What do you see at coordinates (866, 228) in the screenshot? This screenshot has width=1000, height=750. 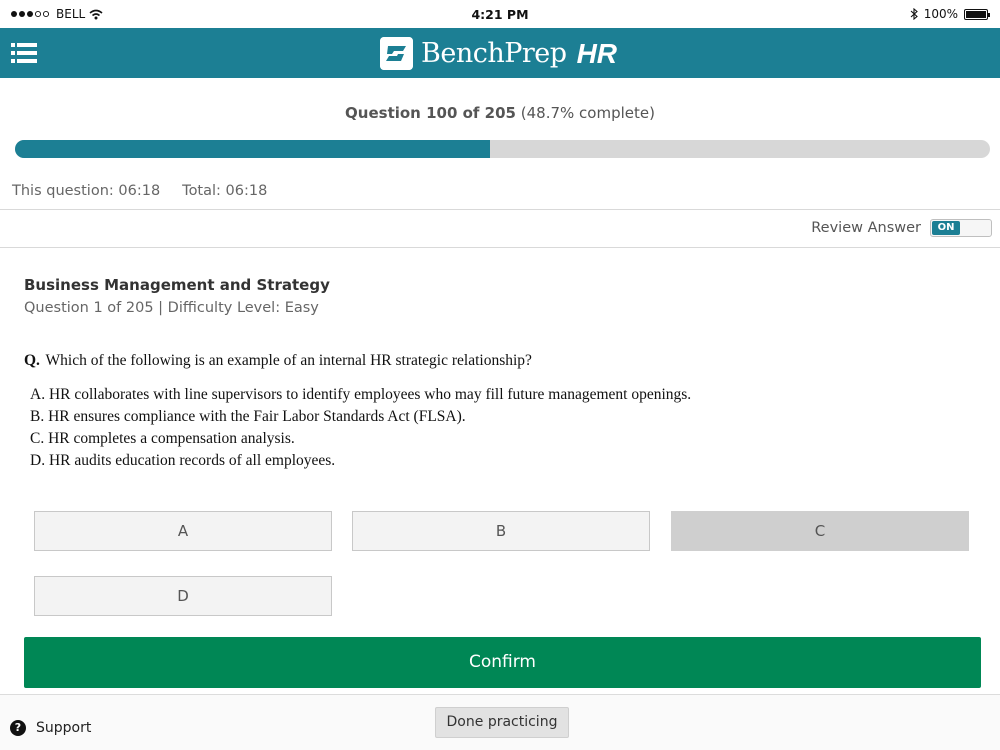 I see `review-answer-label: Review Answer` at bounding box center [866, 228].